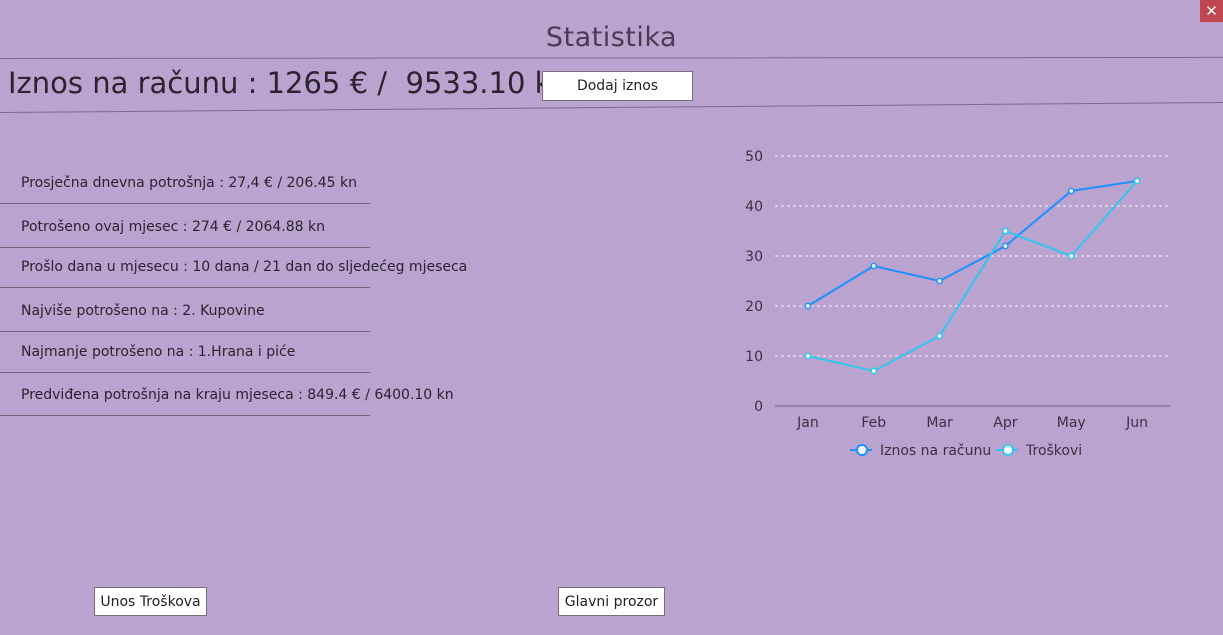  I want to click on expense-entry-button: Unos Troškova, so click(150, 601).